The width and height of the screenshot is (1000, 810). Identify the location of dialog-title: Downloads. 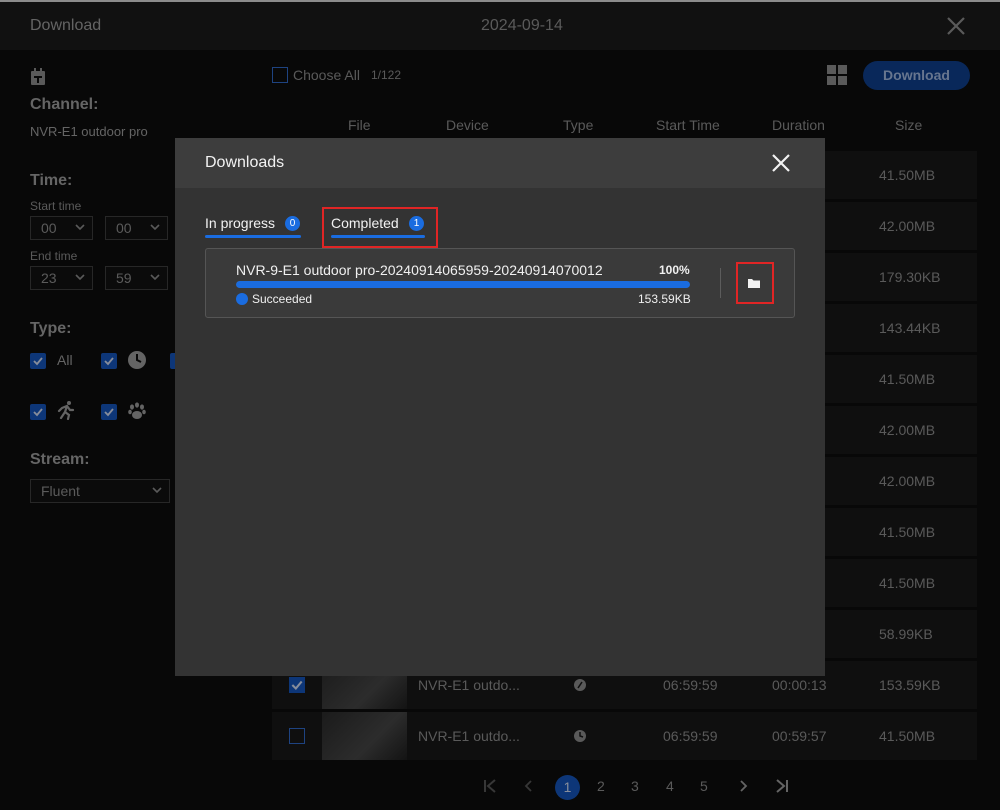
(245, 162).